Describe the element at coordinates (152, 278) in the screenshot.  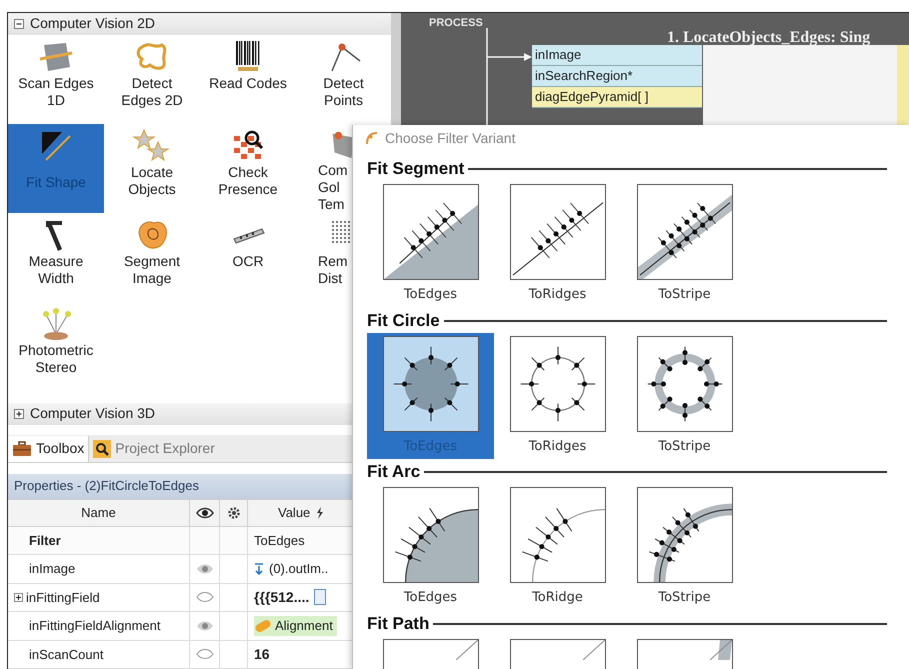
I see `tool-label: Image` at that location.